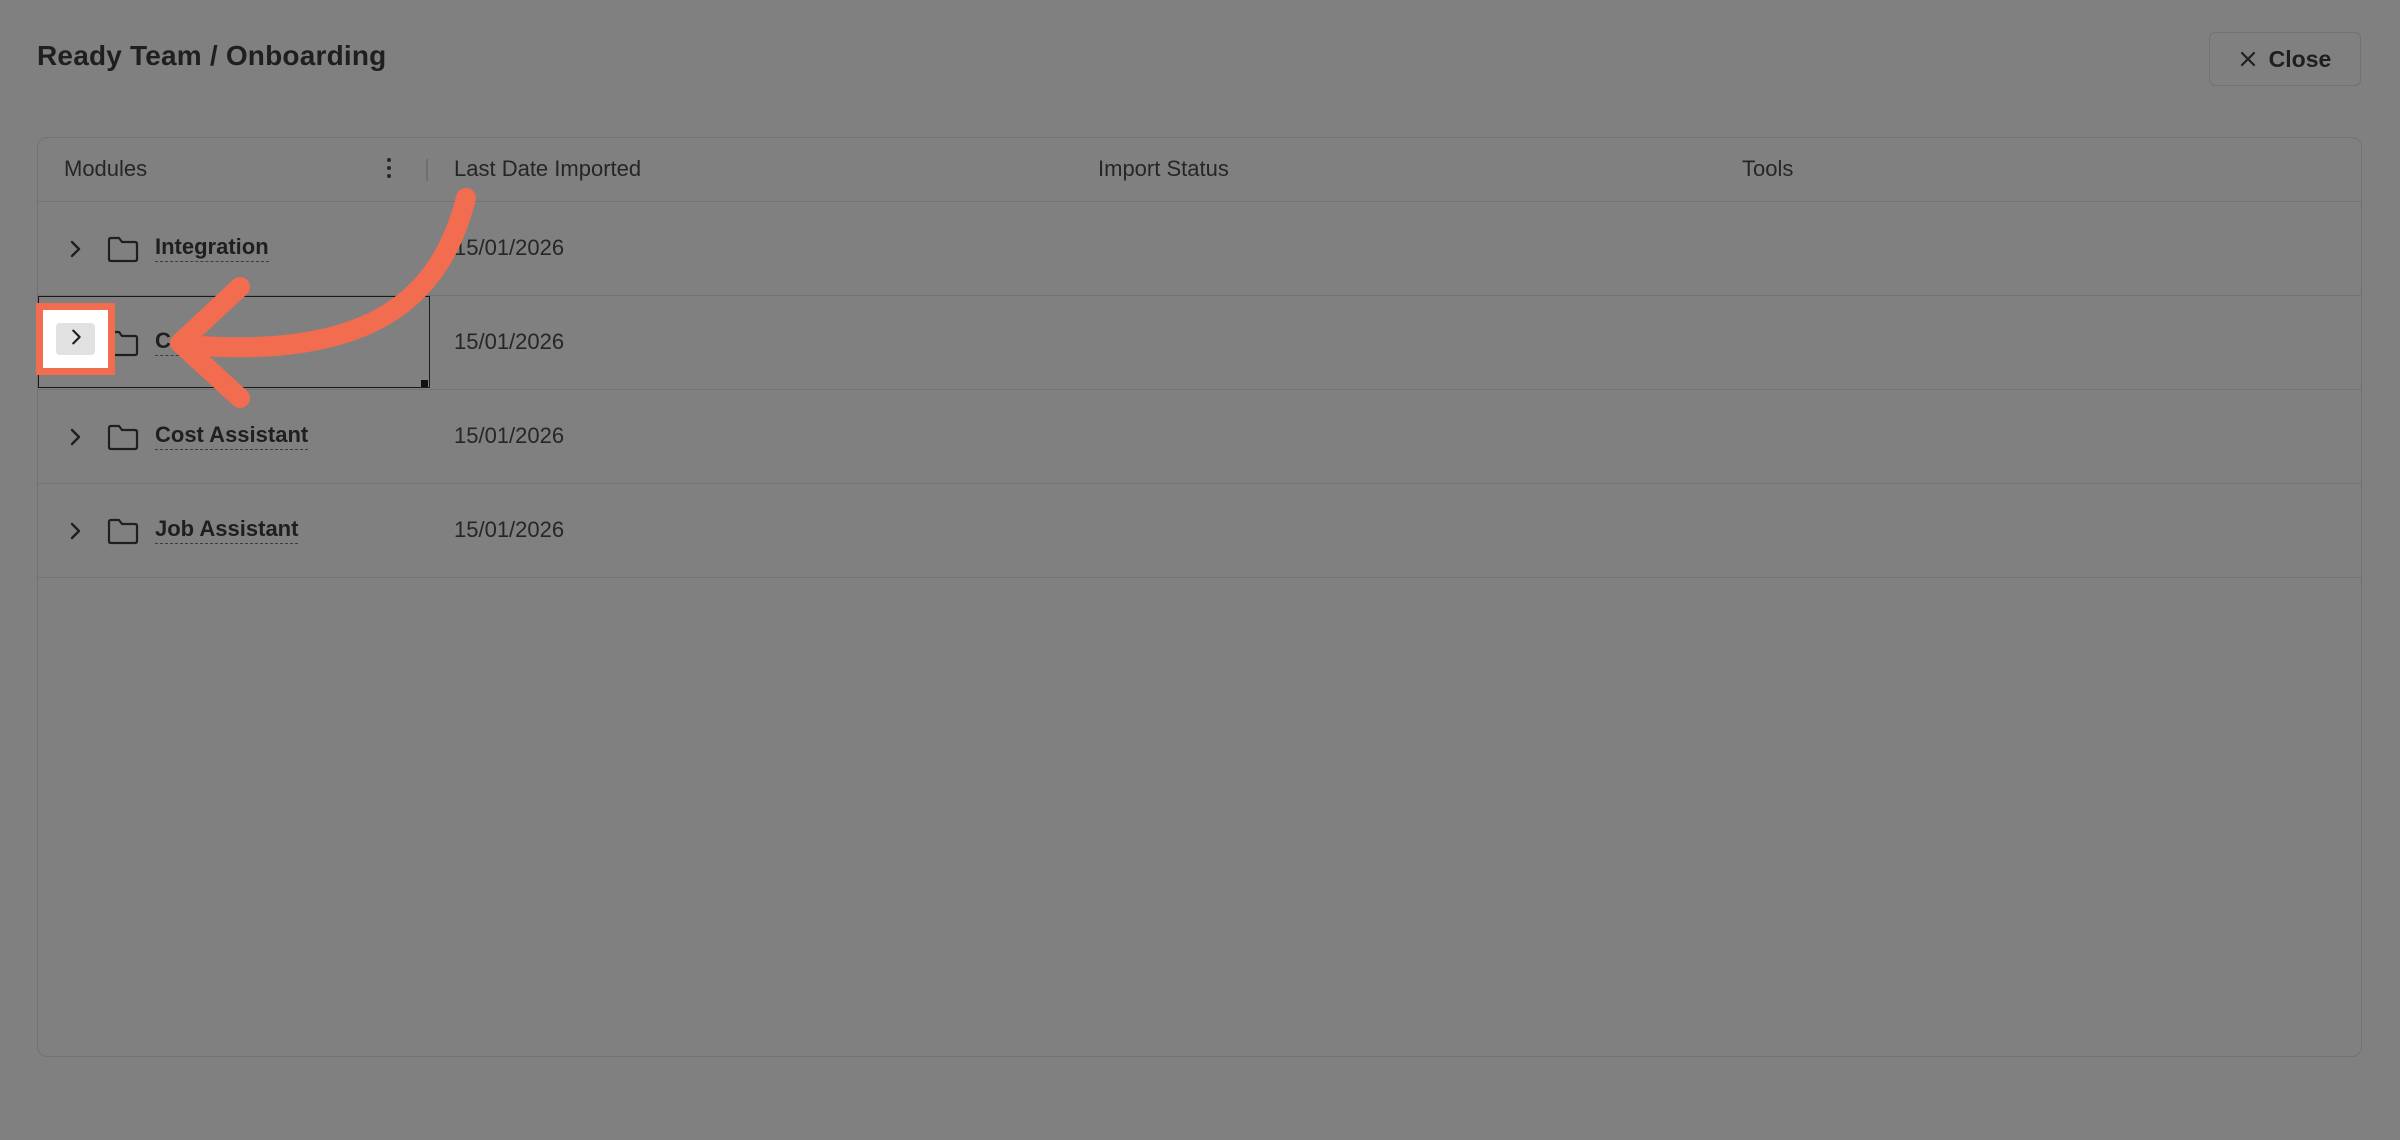  What do you see at coordinates (1199, 437) in the screenshot?
I see `table-row: Cost Assistant 15/01/2026` at bounding box center [1199, 437].